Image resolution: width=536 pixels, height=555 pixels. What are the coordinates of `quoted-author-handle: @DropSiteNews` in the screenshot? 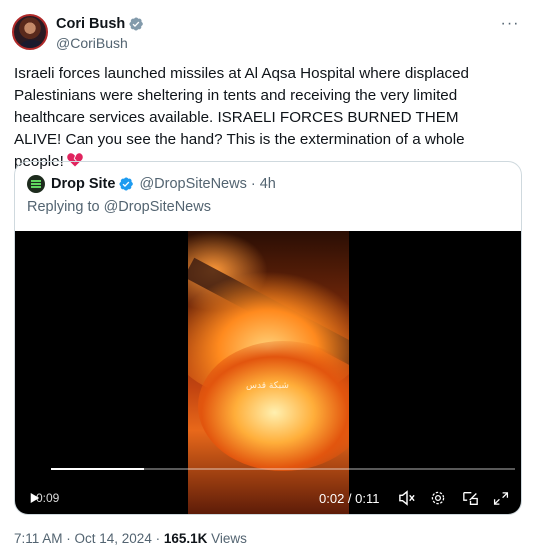 It's located at (192, 184).